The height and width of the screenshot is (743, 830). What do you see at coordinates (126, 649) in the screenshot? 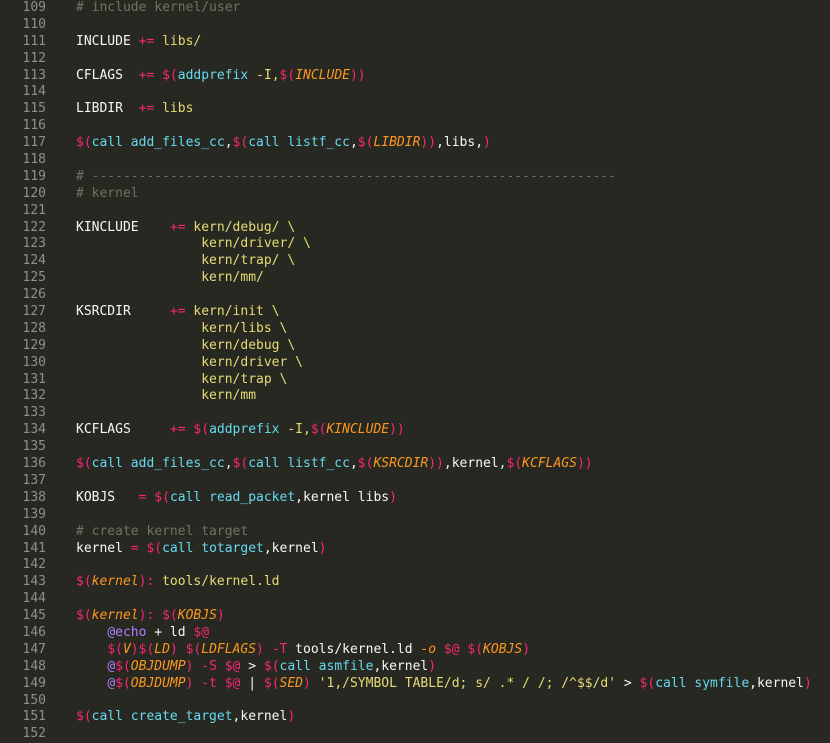
I see `code-token: V` at bounding box center [126, 649].